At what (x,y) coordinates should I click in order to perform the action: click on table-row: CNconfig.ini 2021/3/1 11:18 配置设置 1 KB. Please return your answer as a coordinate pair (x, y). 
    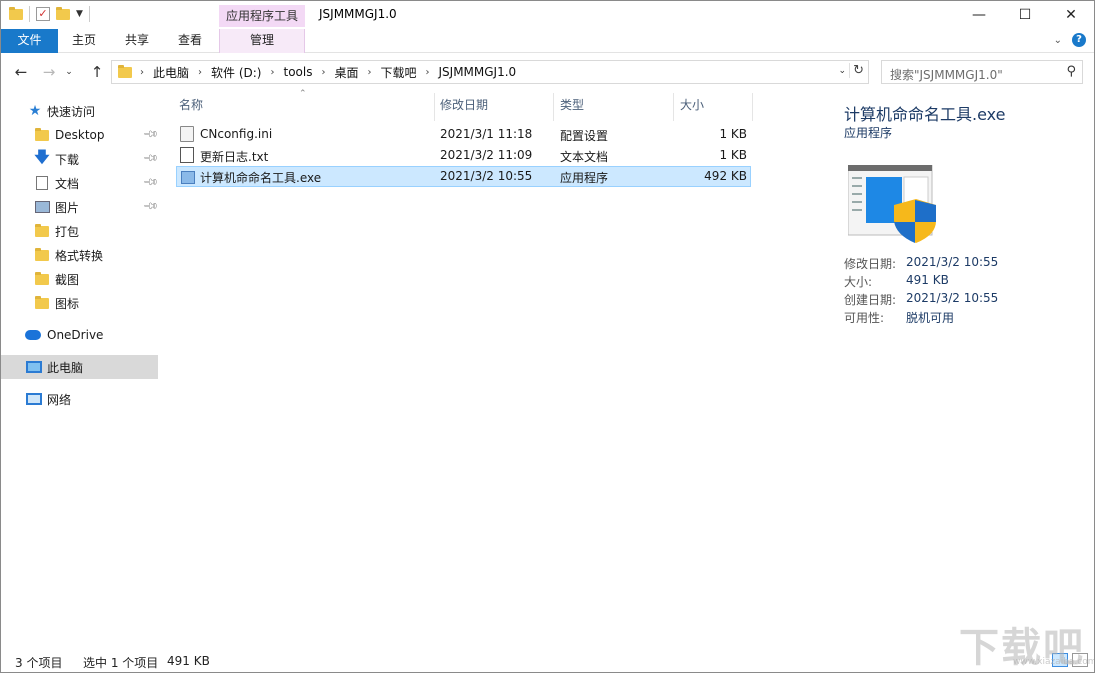
    Looking at the image, I should click on (463, 134).